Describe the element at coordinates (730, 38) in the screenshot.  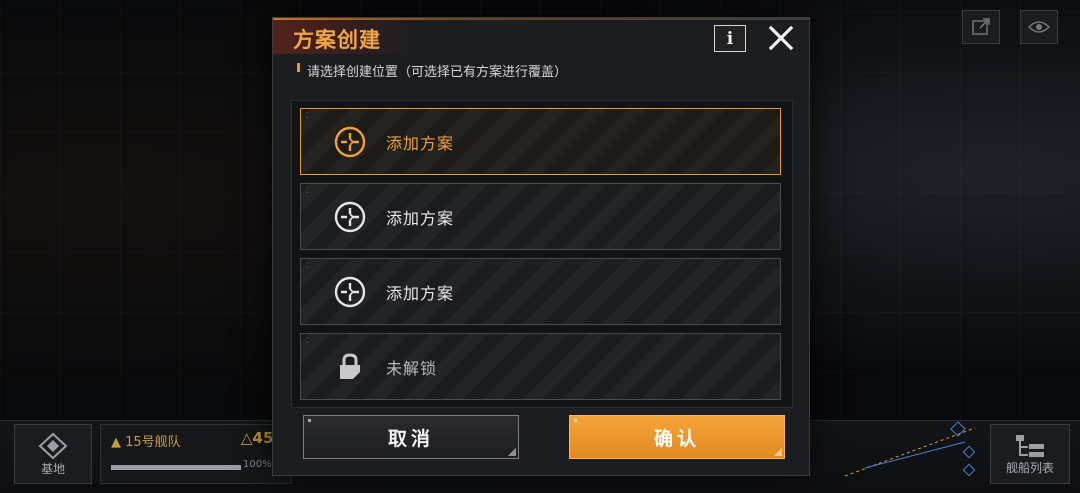
I see `info-button: i` at that location.